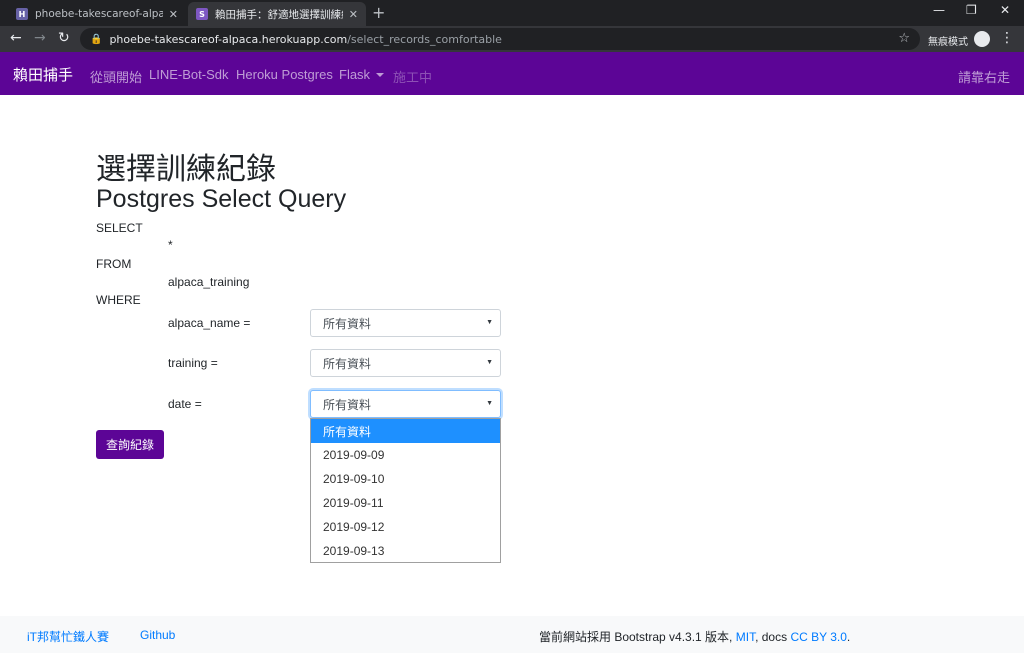 Image resolution: width=1024 pixels, height=653 pixels. What do you see at coordinates (157, 635) in the screenshot?
I see `footer-link-github: Github` at bounding box center [157, 635].